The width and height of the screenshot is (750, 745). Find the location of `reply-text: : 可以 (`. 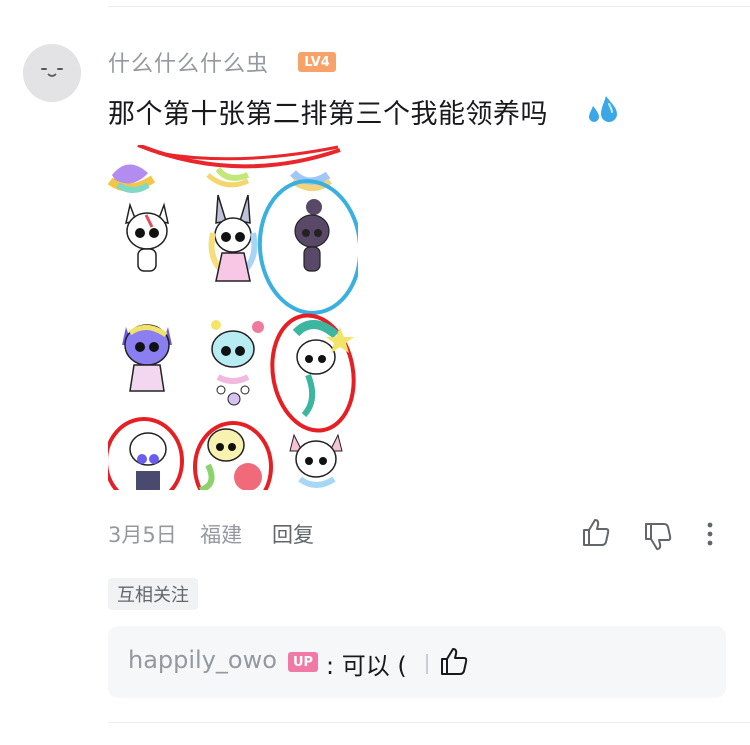

reply-text: : 可以 ( is located at coordinates (366, 666).